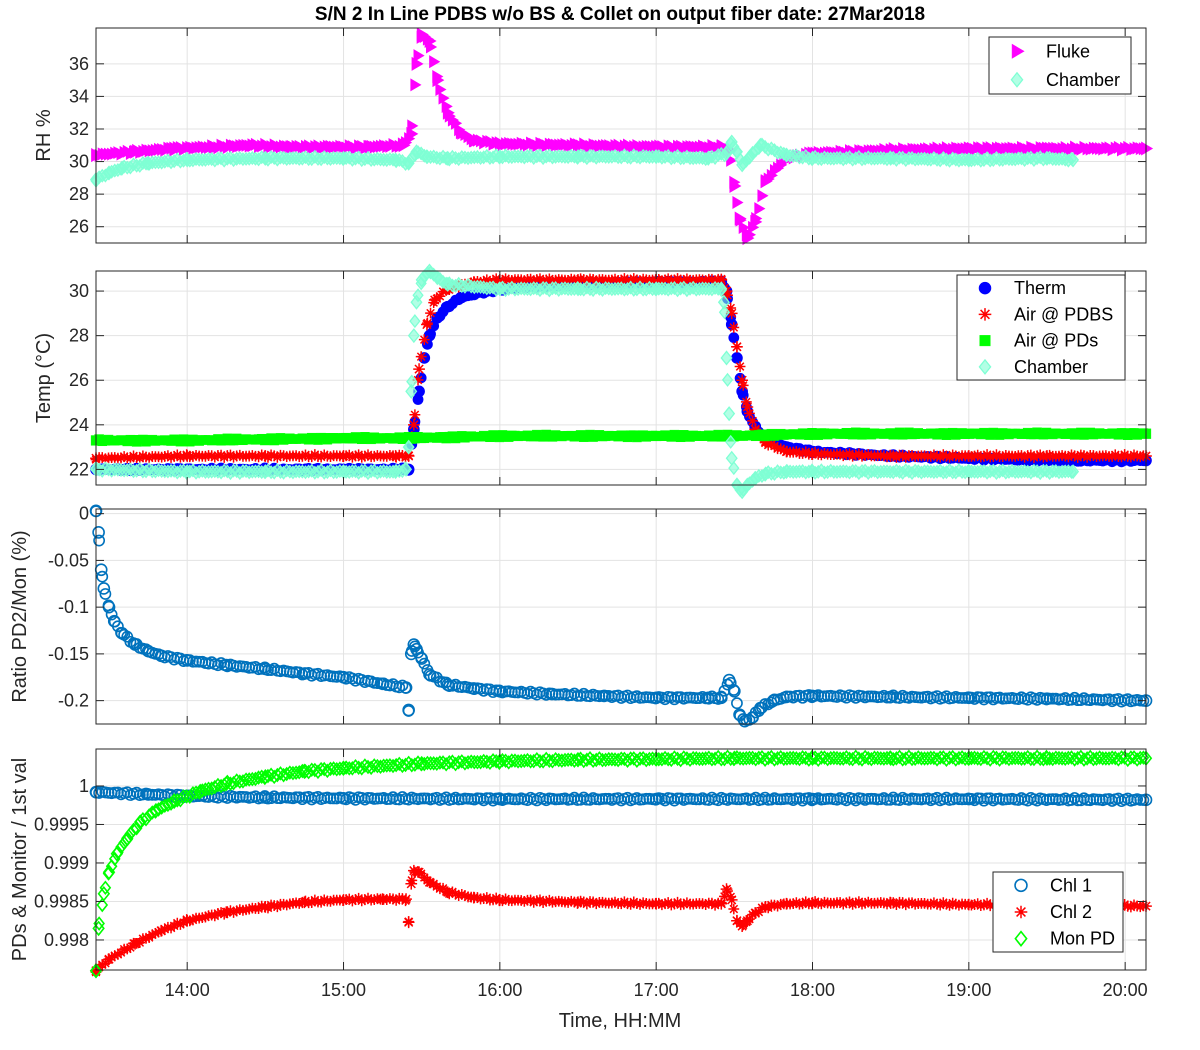 The width and height of the screenshot is (1200, 1050). What do you see at coordinates (1125, 990) in the screenshot?
I see `x-tick-label: 20:00` at bounding box center [1125, 990].